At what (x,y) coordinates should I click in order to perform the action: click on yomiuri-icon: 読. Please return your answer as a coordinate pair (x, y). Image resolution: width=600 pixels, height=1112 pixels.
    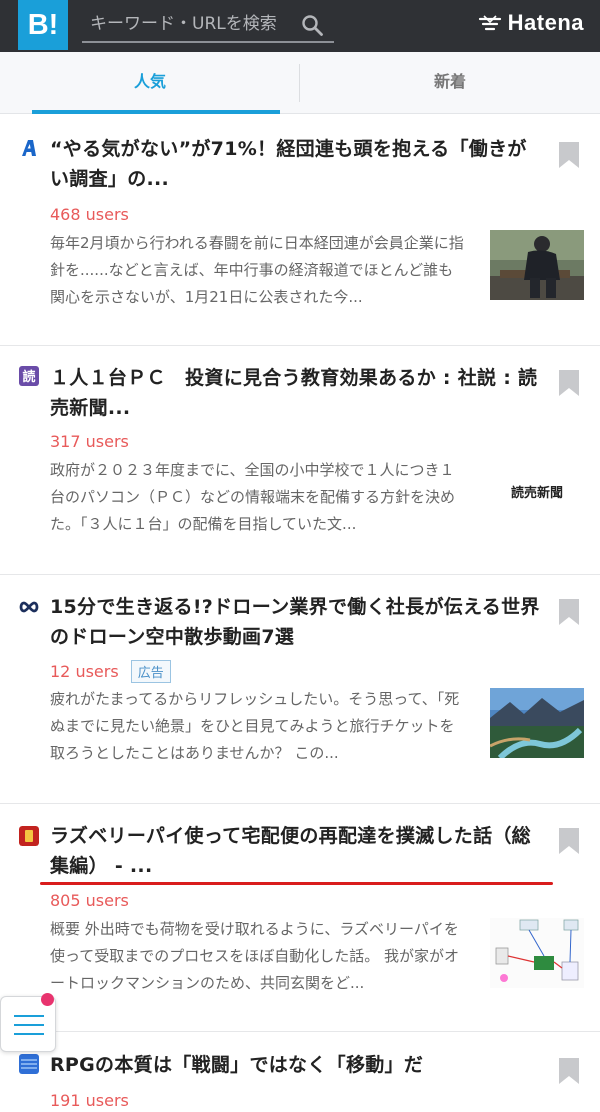
    Looking at the image, I should click on (29, 376).